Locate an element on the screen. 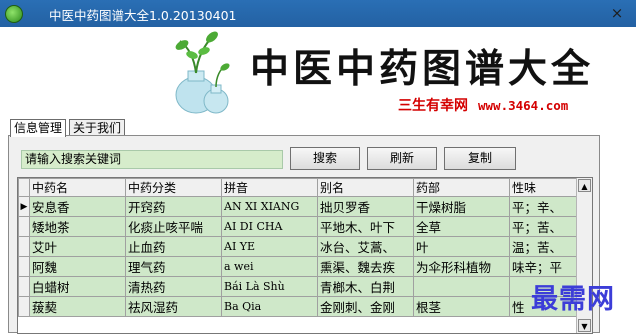 The width and height of the screenshot is (636, 334). scroll-up-icon: ▲ is located at coordinates (584, 185).